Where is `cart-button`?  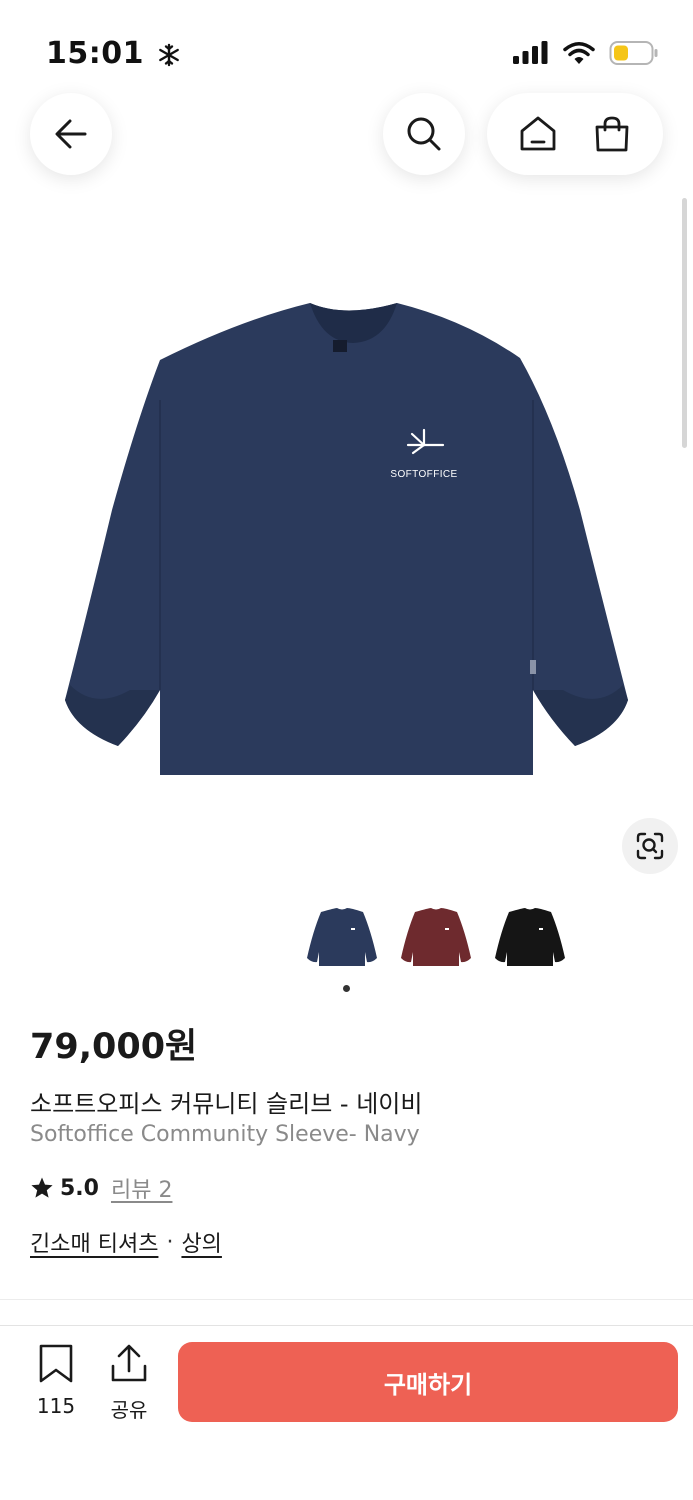
cart-button is located at coordinates (612, 134).